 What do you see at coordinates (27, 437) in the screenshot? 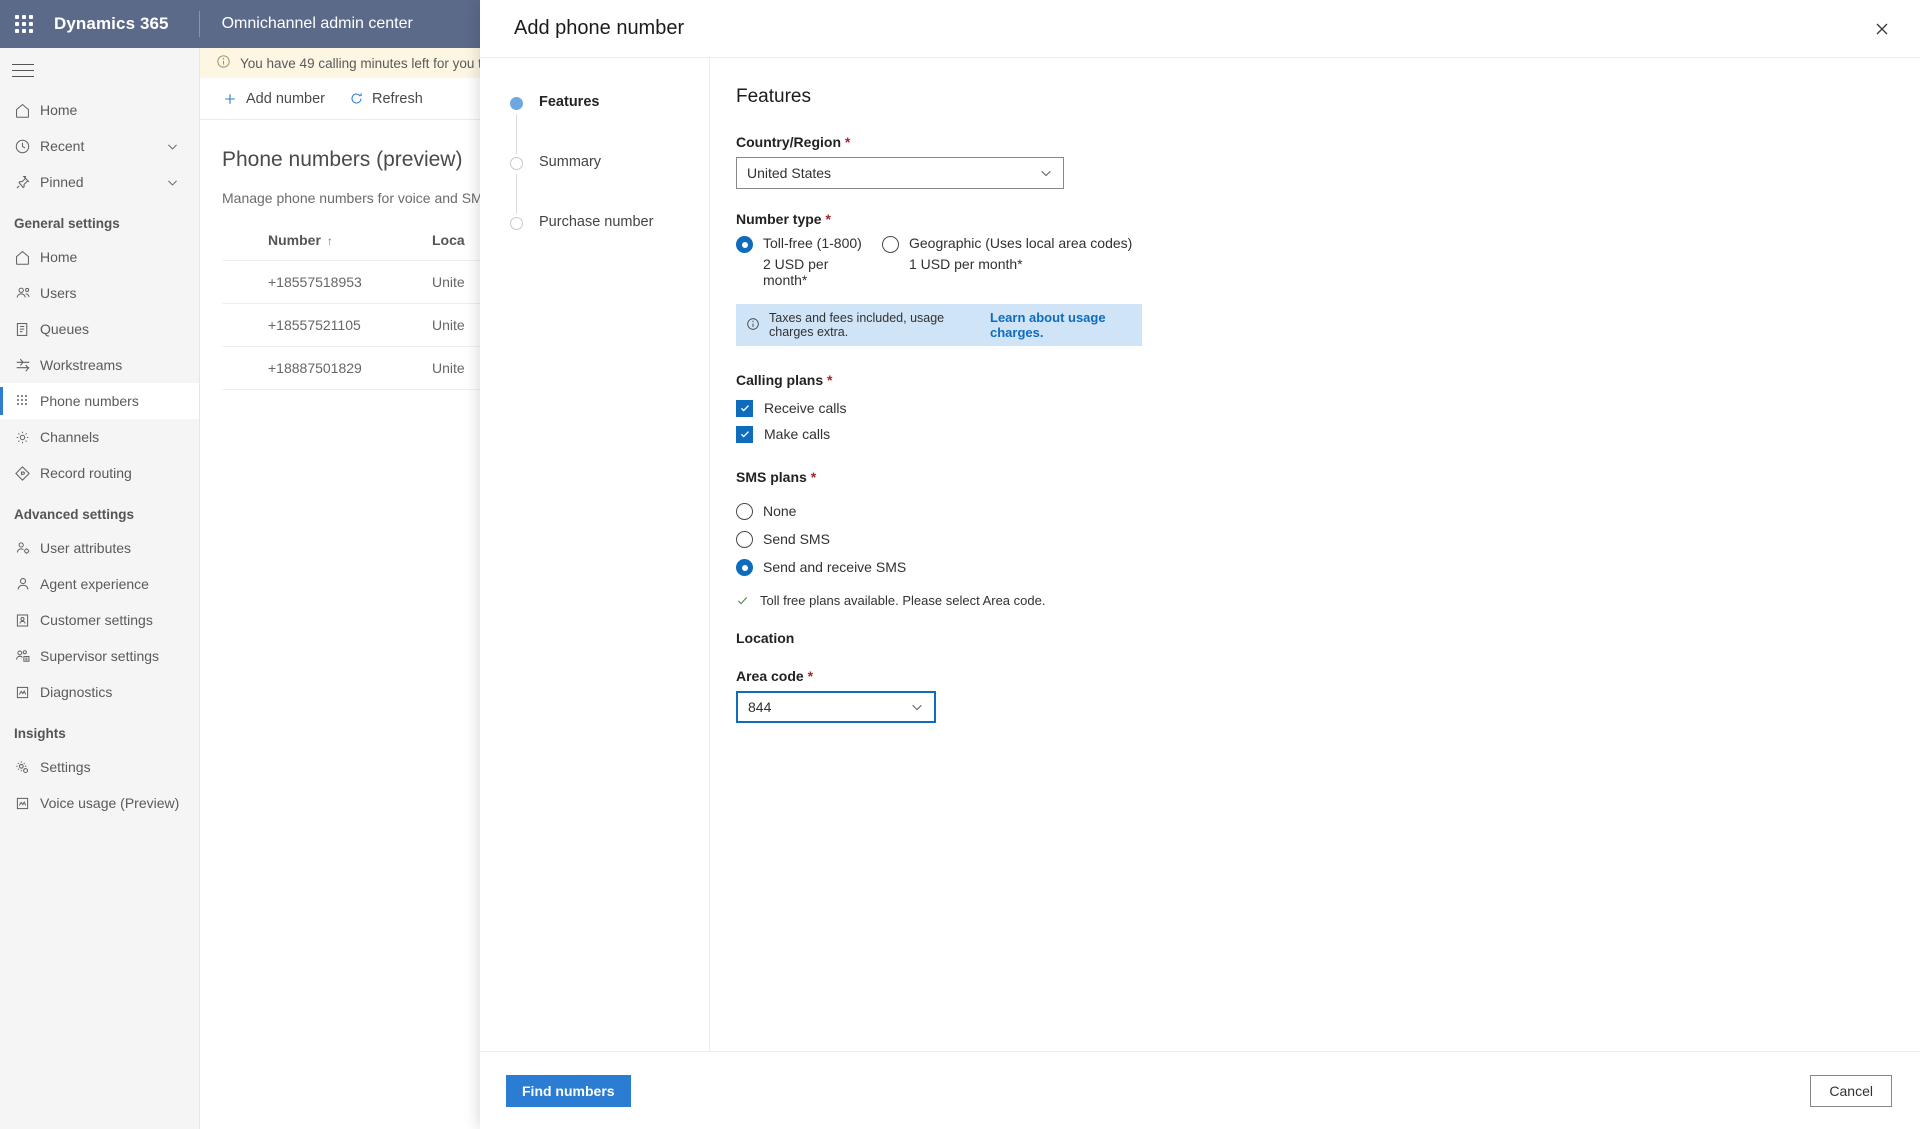
I see `gear-icon` at bounding box center [27, 437].